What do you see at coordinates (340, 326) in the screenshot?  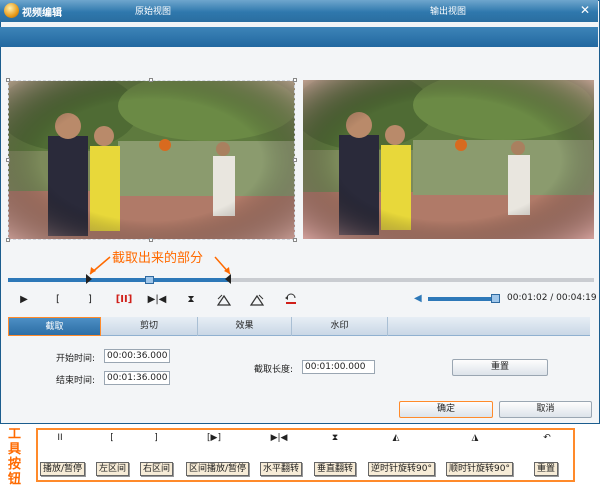 I see `tab-watermark: 水印` at bounding box center [340, 326].